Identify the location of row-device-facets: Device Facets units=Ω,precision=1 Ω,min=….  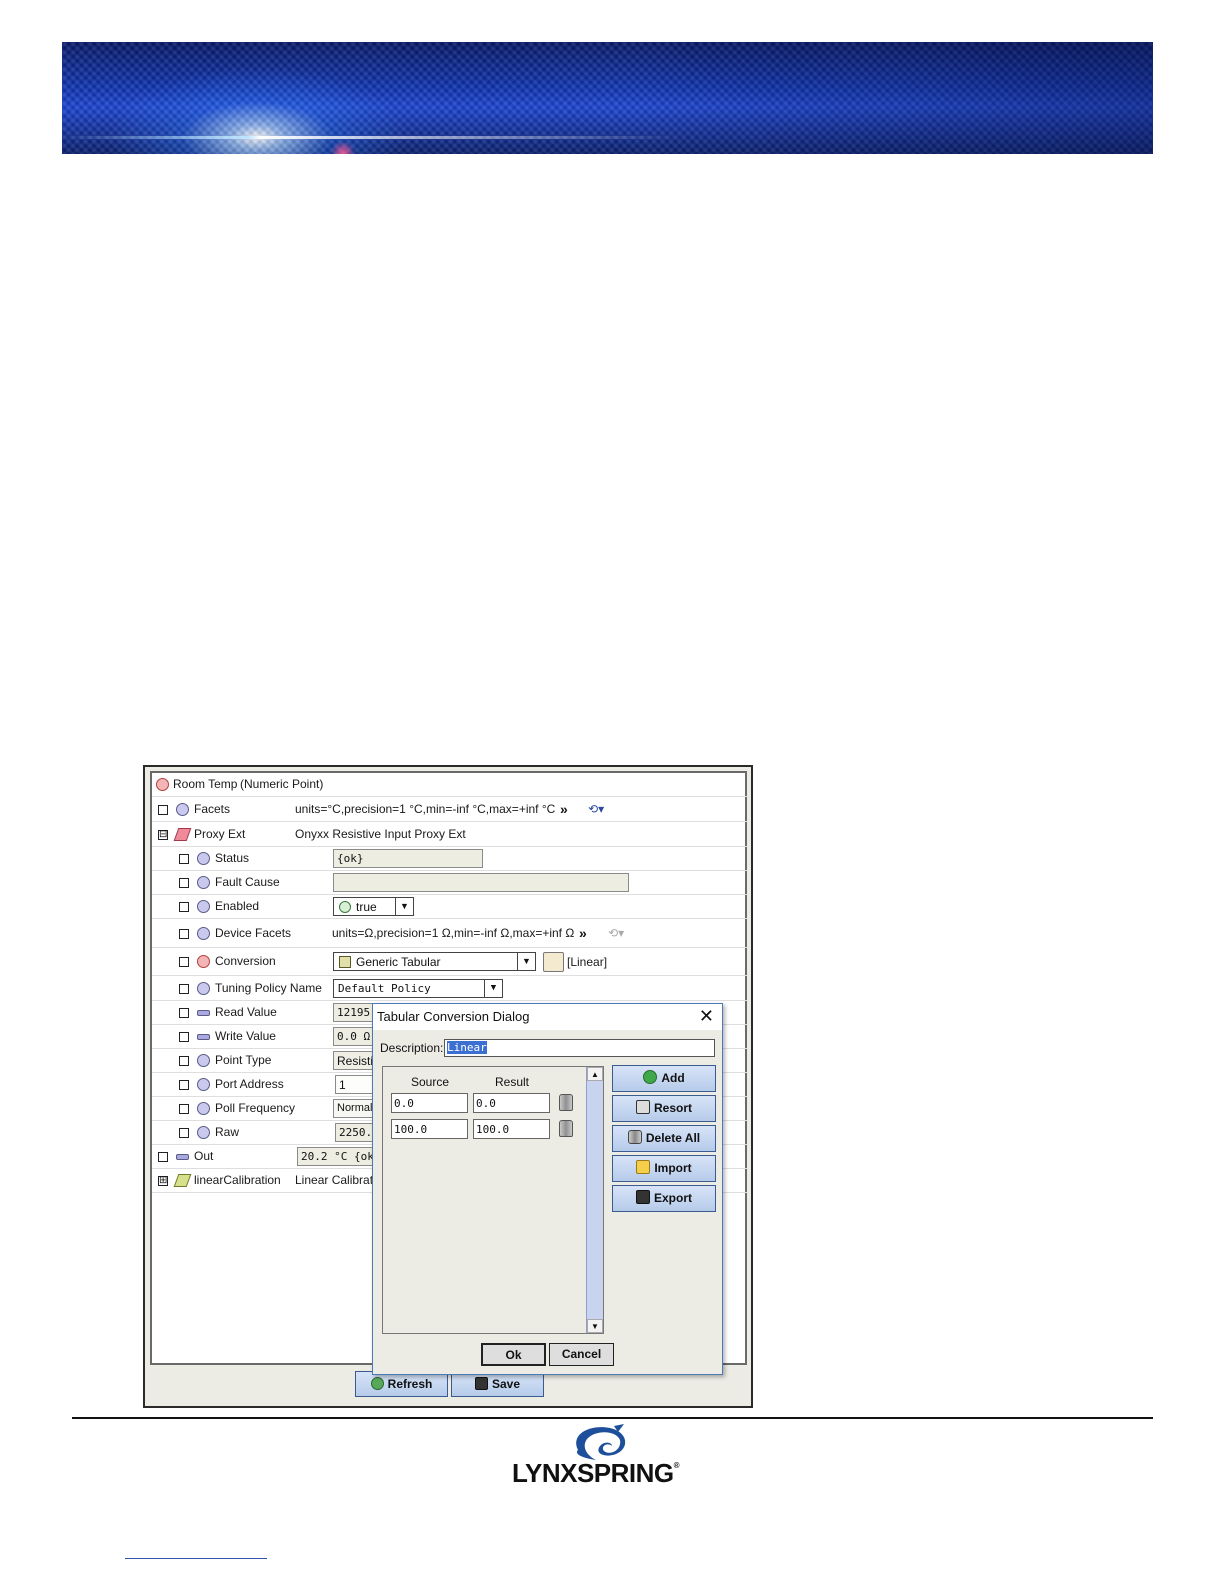
(449, 934).